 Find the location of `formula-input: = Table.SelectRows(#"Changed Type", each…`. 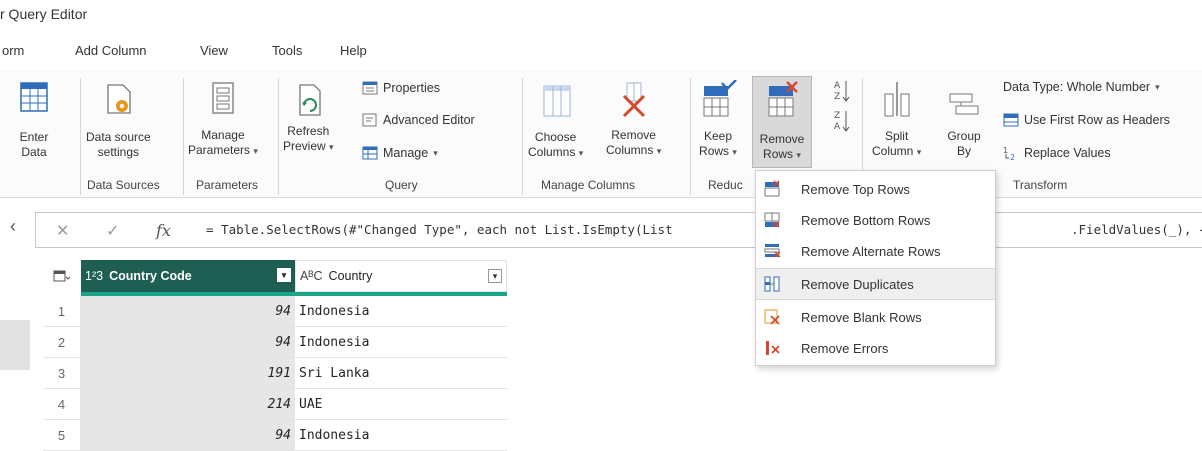

formula-input: = Table.SelectRows(#"Changed Type", each… is located at coordinates (439, 229).